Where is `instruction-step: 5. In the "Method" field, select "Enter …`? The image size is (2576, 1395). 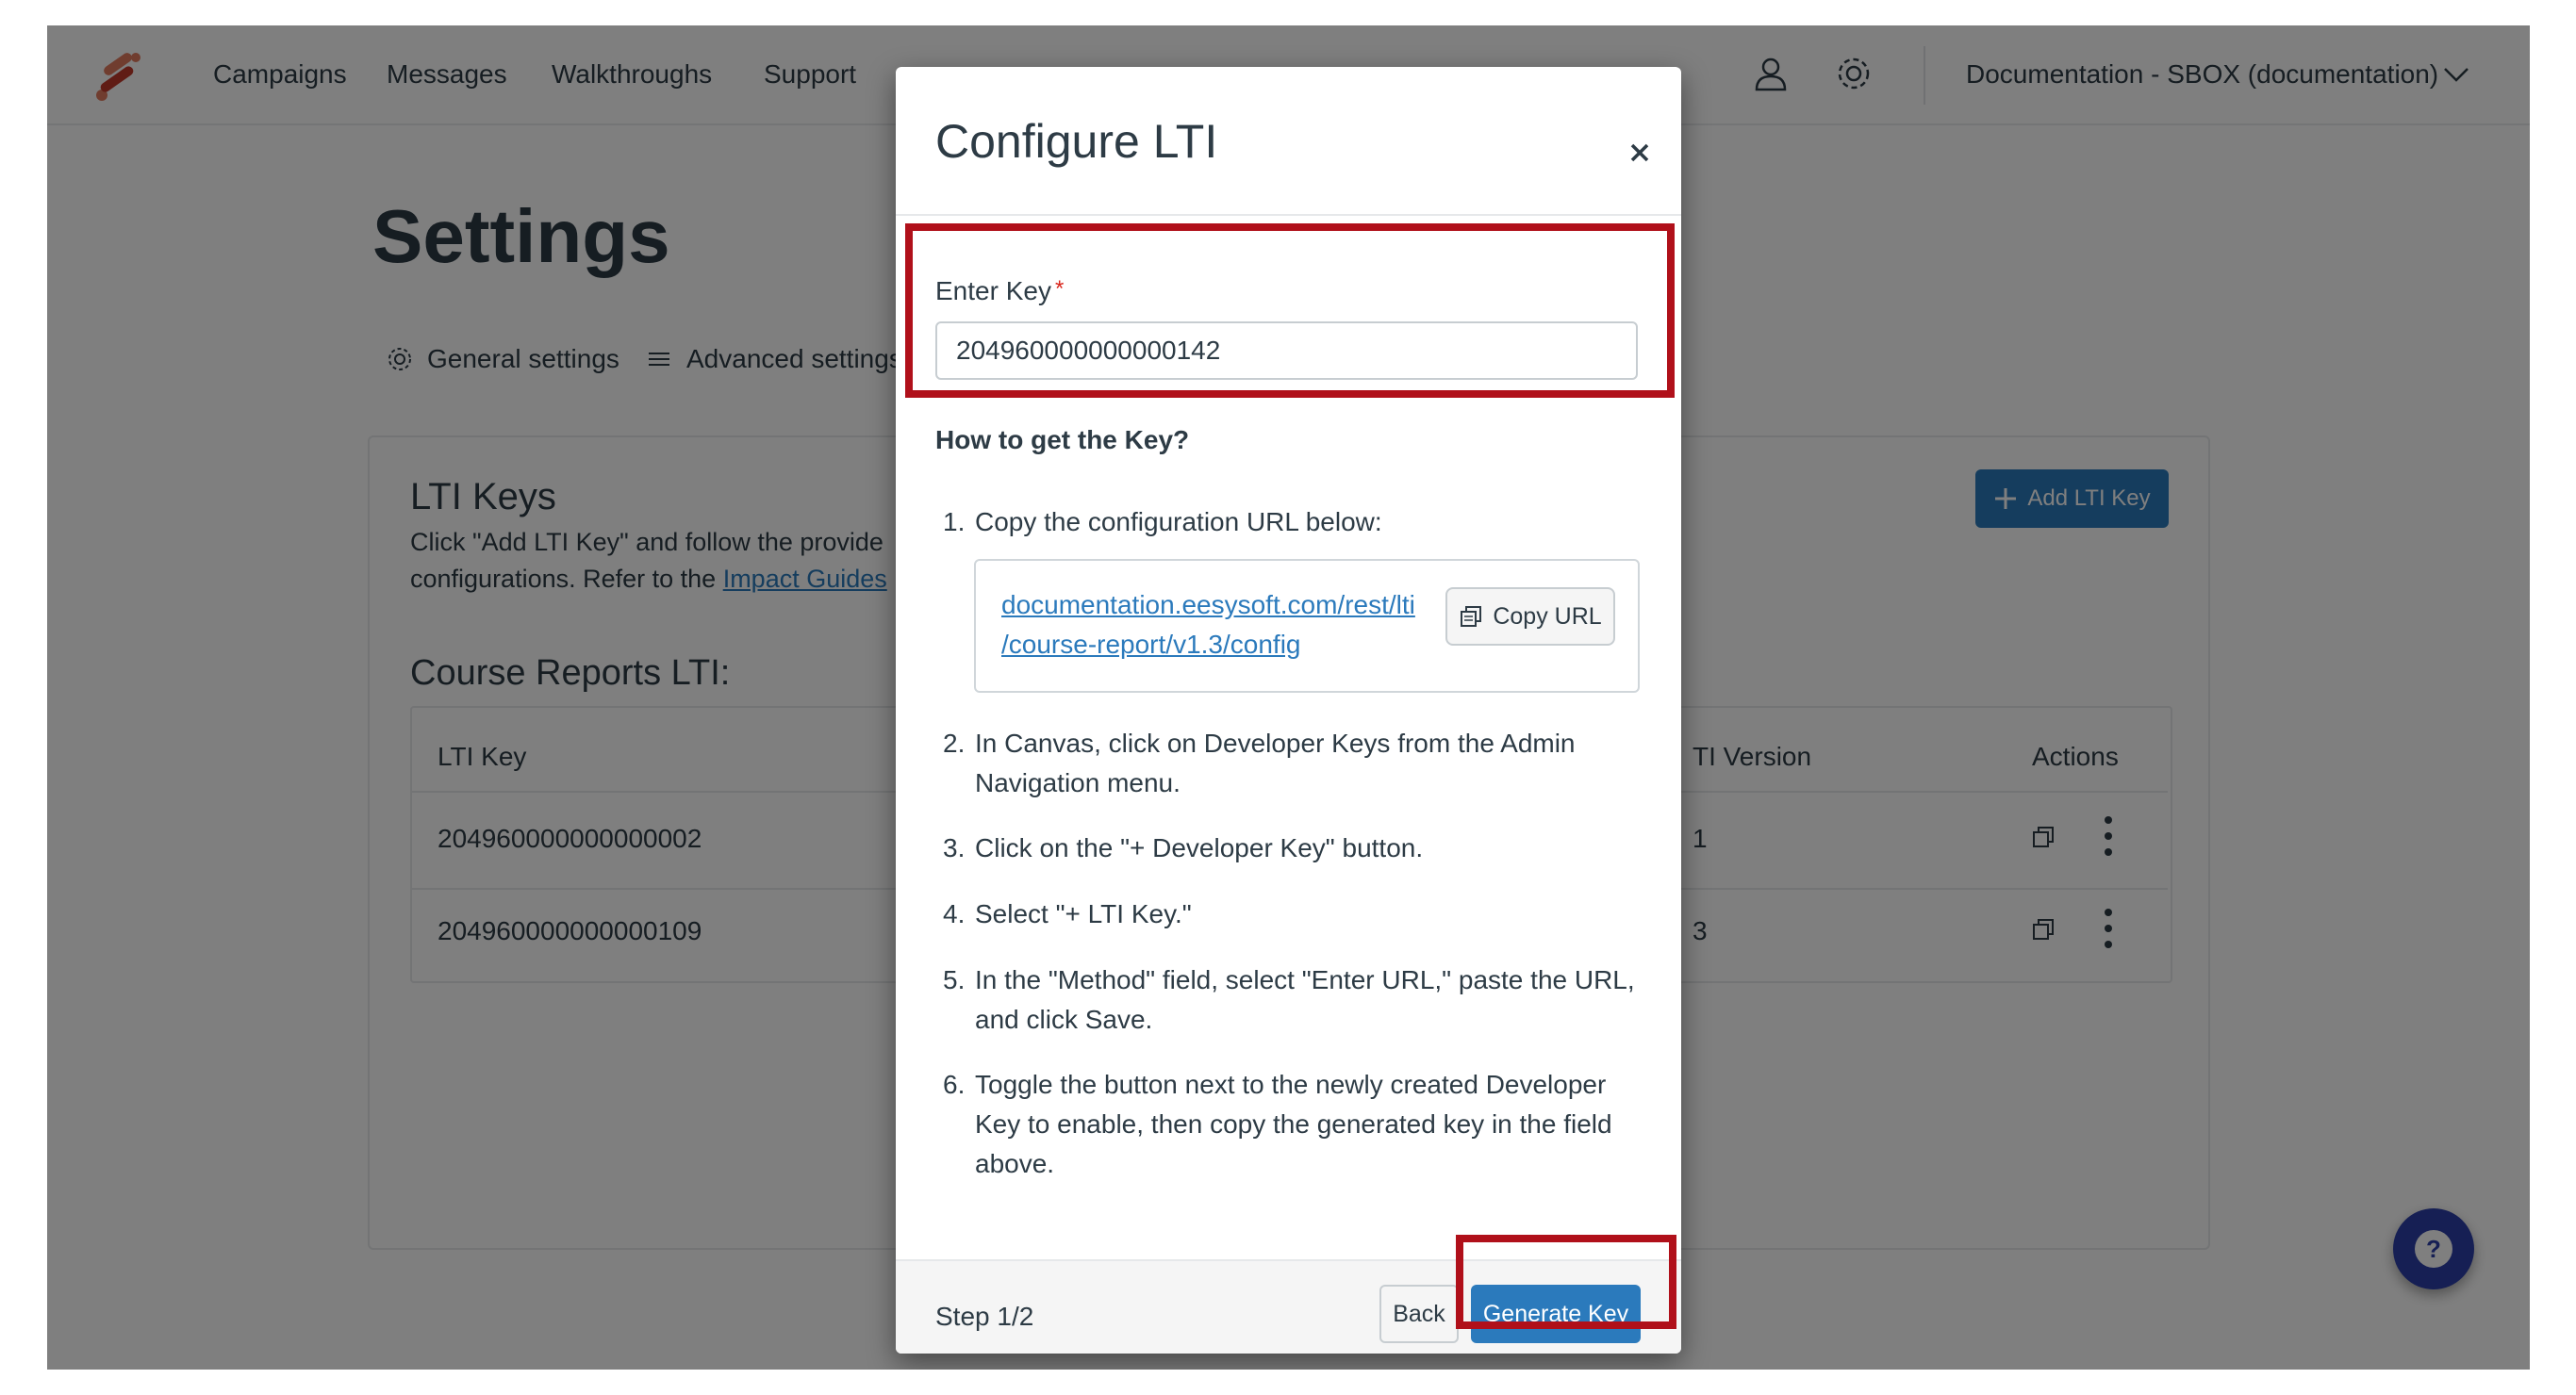
instruction-step: 5. In the "Method" field, select "Enter … is located at coordinates (1294, 1000).